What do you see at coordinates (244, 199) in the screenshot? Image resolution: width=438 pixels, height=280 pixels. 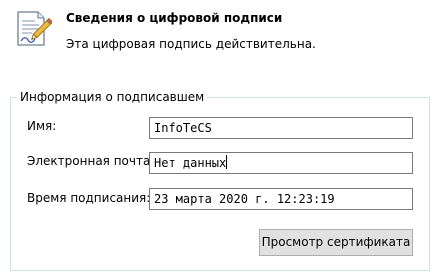 I see `signing-time-value: 23 марта 2020 г. 12:23:19` at bounding box center [244, 199].